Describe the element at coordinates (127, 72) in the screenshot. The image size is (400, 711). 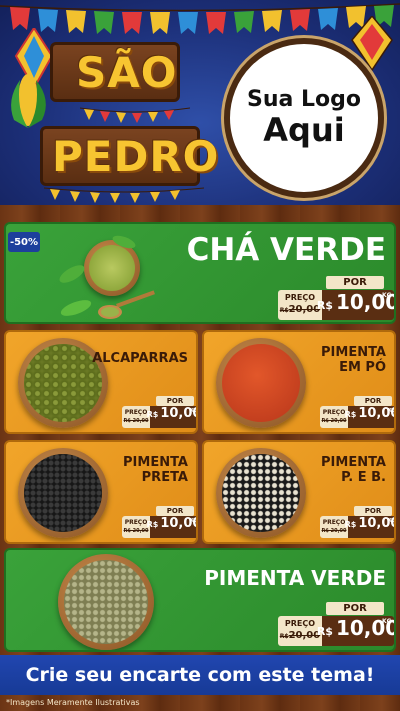
I see `sign-title-line1: SÃO` at that location.